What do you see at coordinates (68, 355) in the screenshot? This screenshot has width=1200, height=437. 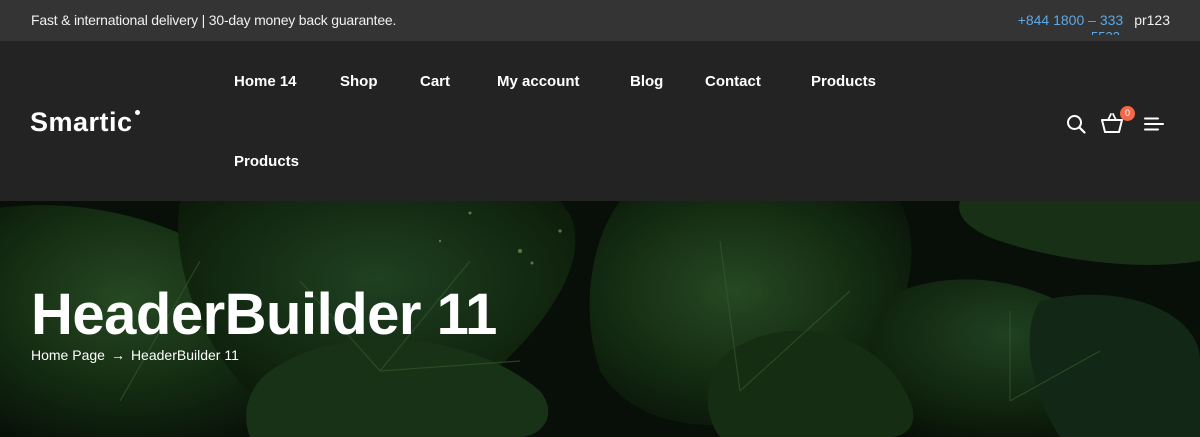 I see `breadcrumb-home-link: Home Page` at bounding box center [68, 355].